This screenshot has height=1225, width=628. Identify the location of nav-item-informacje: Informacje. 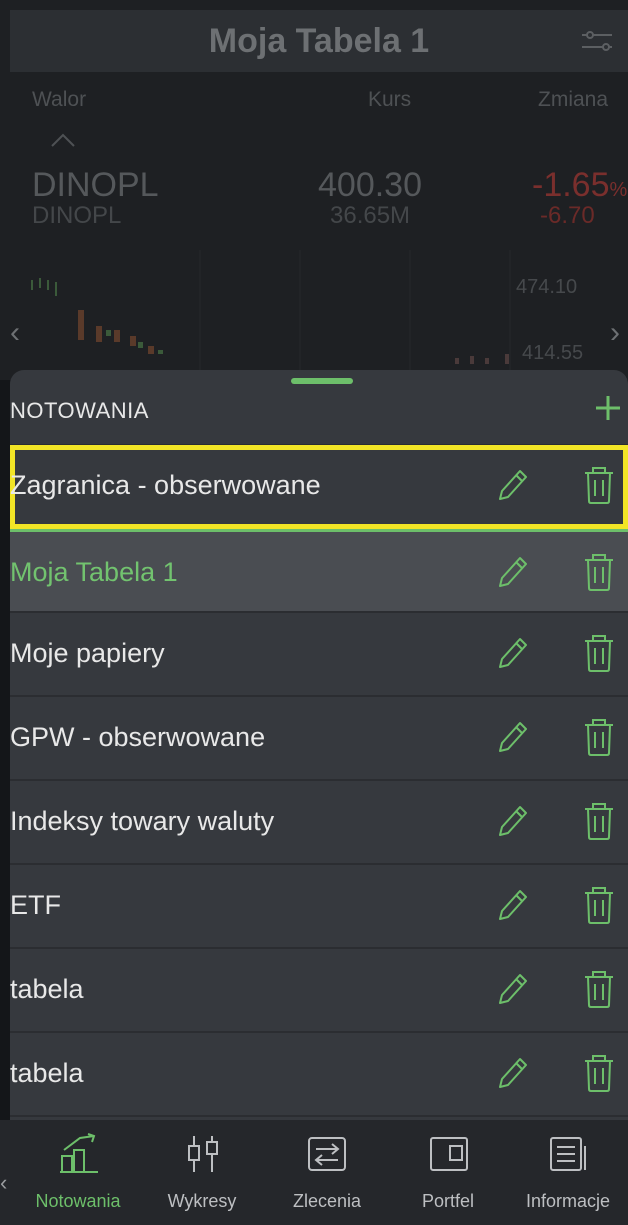
(568, 1172).